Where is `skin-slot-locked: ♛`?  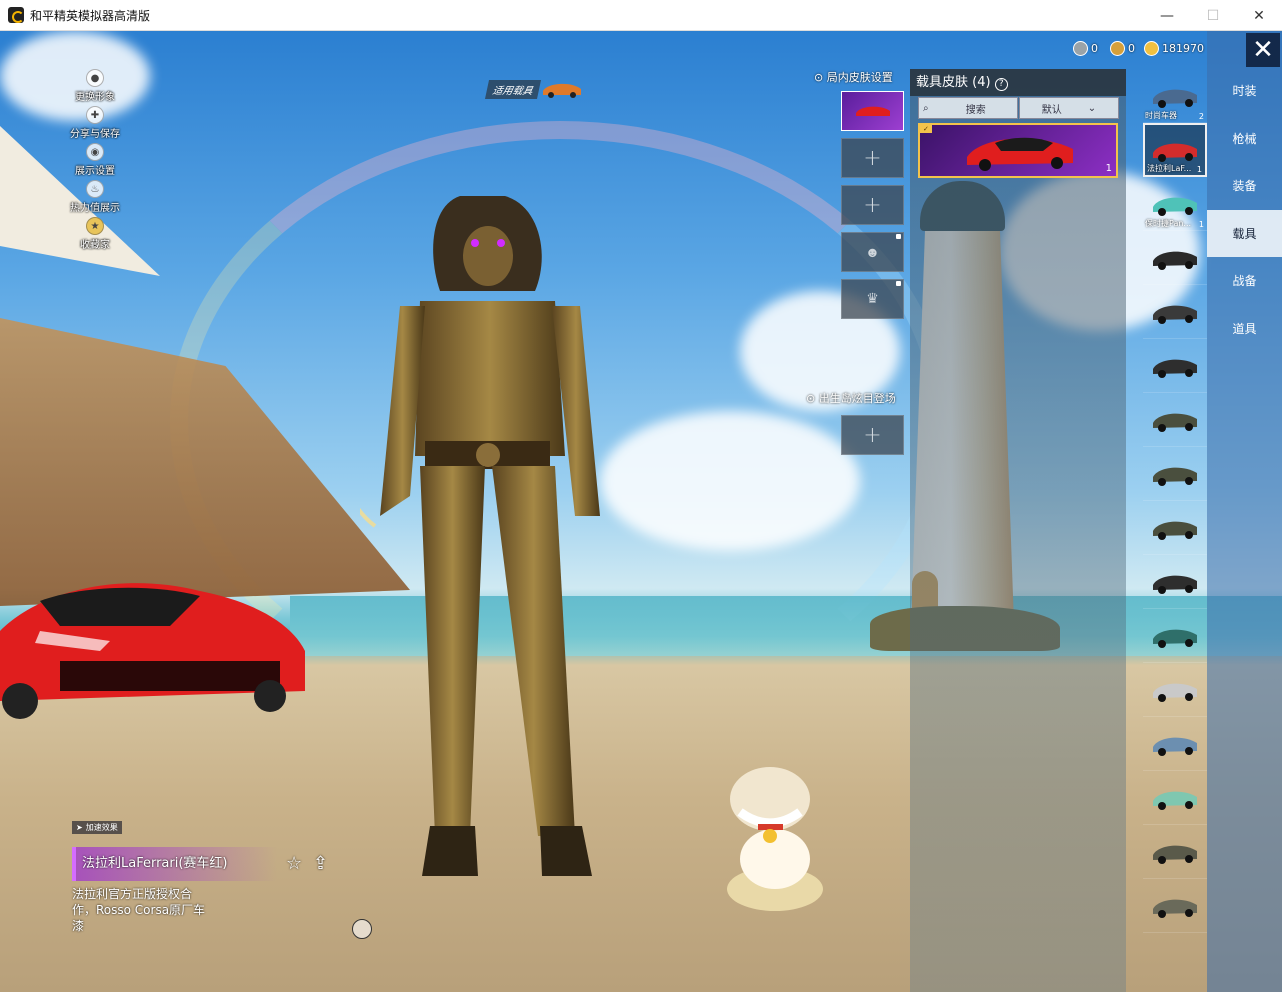
skin-slot-locked: ♛ is located at coordinates (872, 299).